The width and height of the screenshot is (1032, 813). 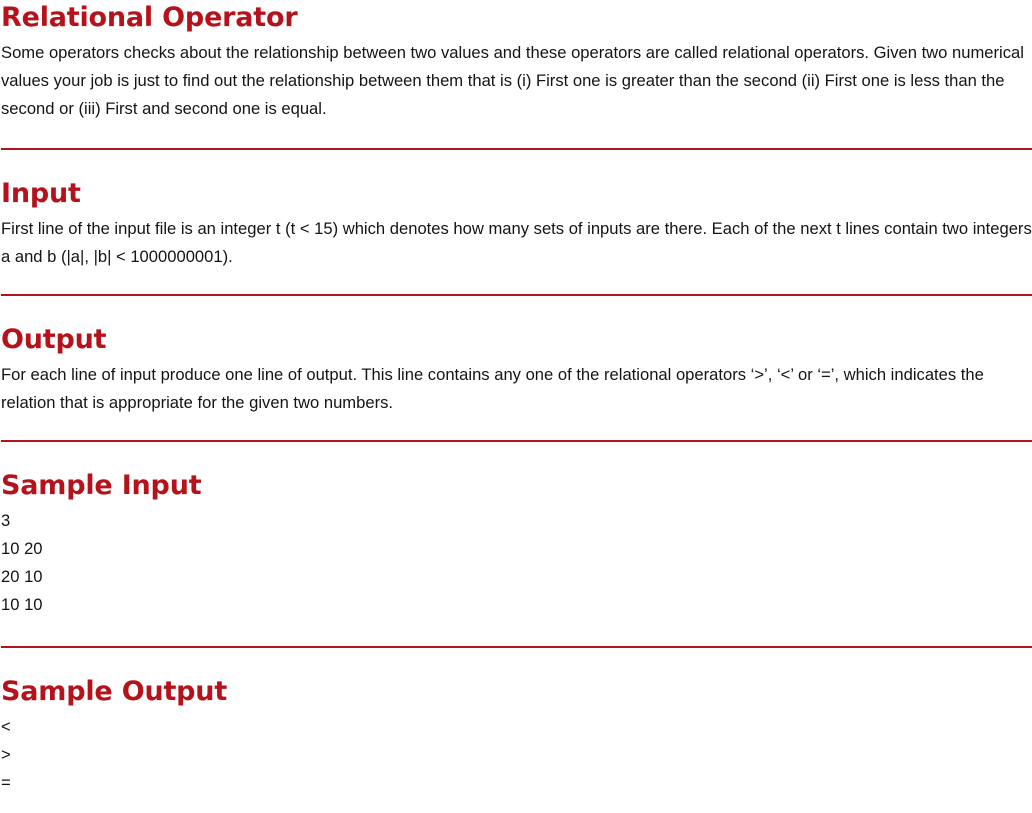 What do you see at coordinates (114, 691) in the screenshot?
I see `sample-output-title: Sample Output` at bounding box center [114, 691].